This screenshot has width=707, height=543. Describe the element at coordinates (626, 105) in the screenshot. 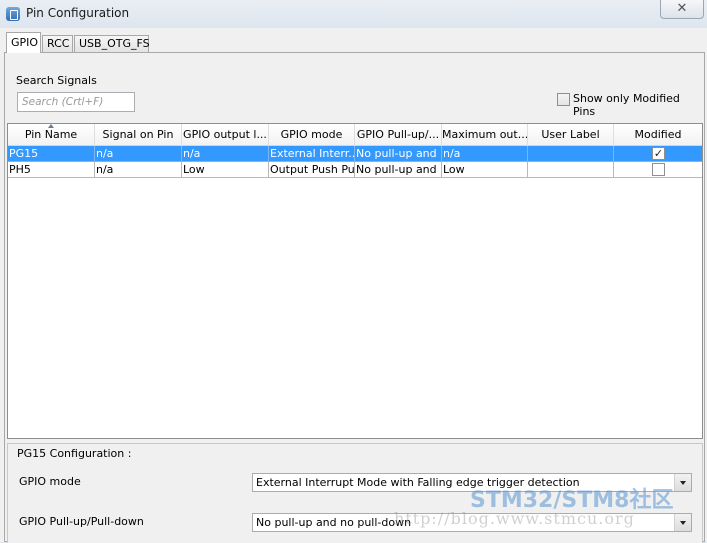

I see `show-modified-label: Show only Modified Pins` at that location.